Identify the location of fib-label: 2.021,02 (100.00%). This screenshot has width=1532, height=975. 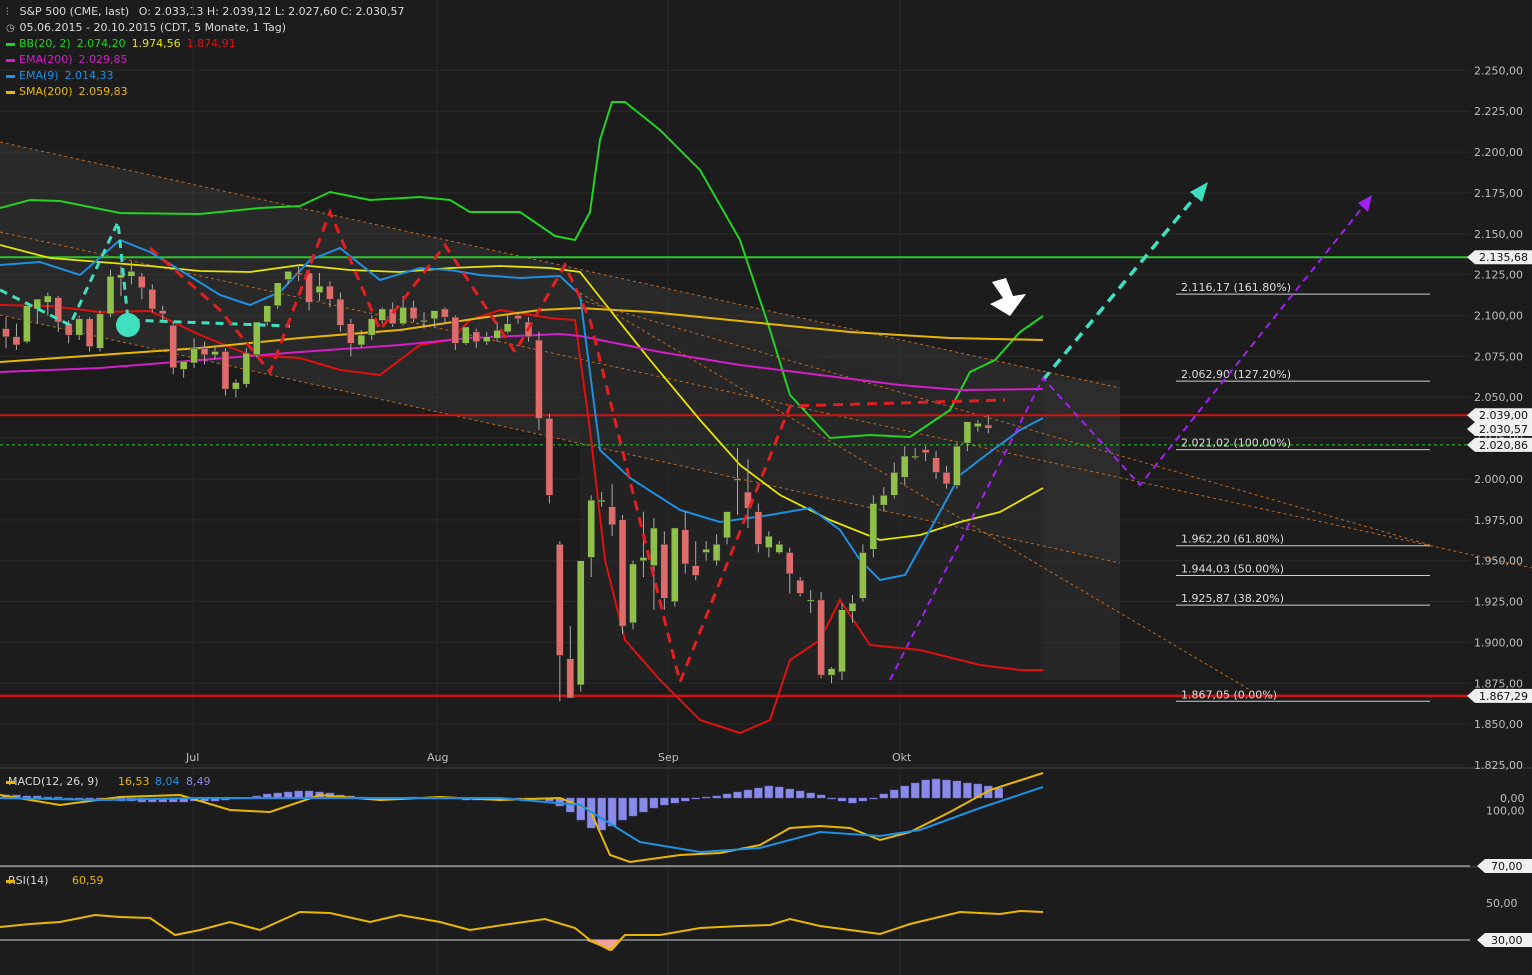
(1236, 443).